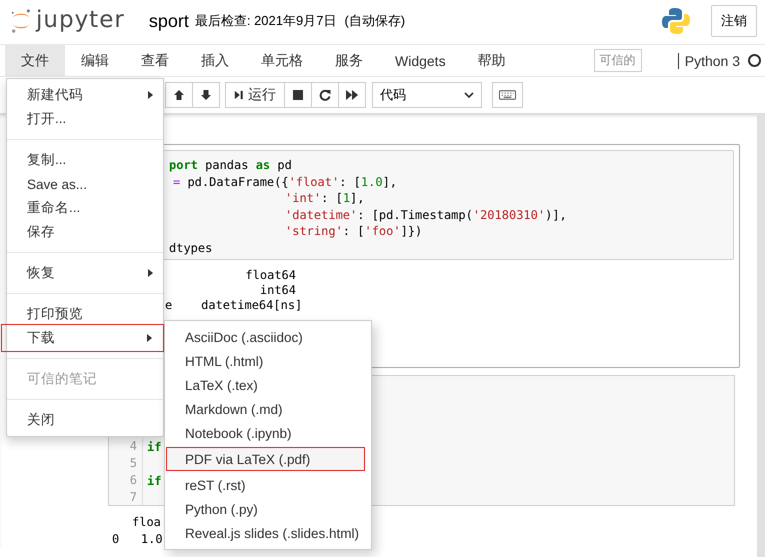  What do you see at coordinates (426, 214) in the screenshot?
I see `code-line: 'datetime': [pd.Timestamp('20180310')],` at bounding box center [426, 214].